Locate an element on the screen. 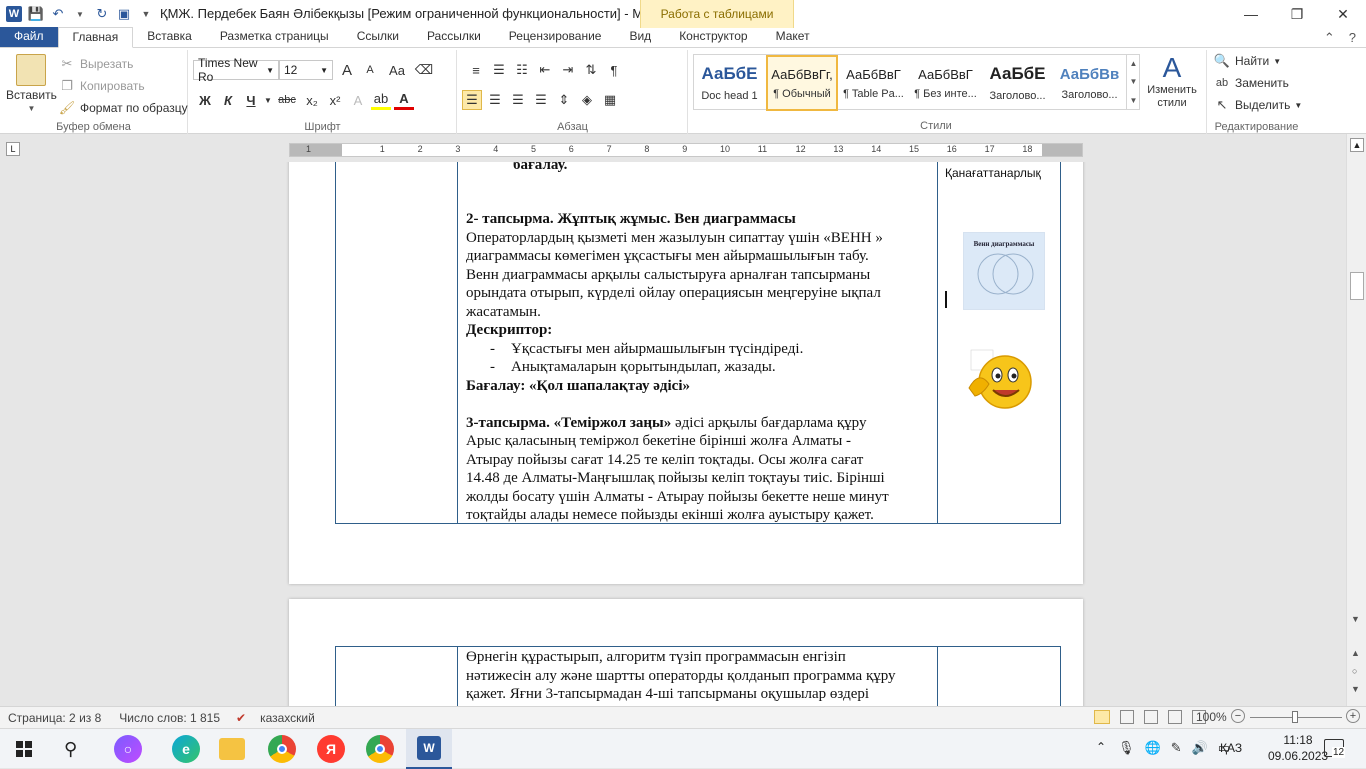 The image size is (1366, 769). mic-icon: 🎙 is located at coordinates (1126, 748).